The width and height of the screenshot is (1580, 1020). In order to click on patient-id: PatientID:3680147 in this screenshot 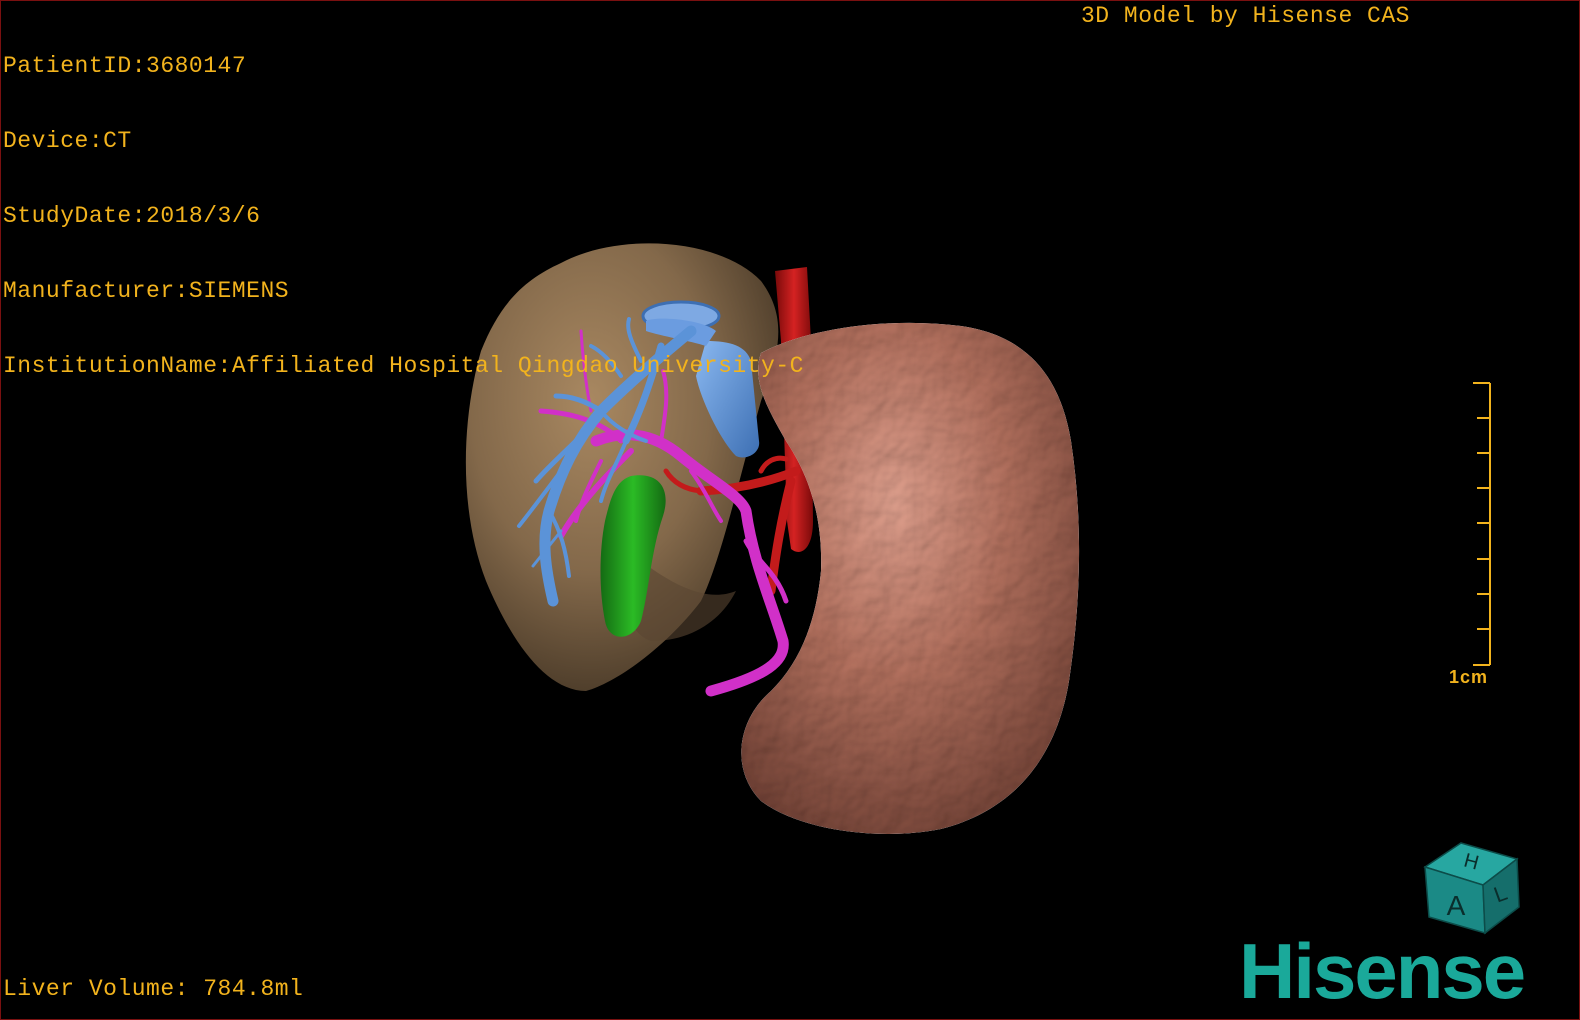, I will do `click(125, 66)`.